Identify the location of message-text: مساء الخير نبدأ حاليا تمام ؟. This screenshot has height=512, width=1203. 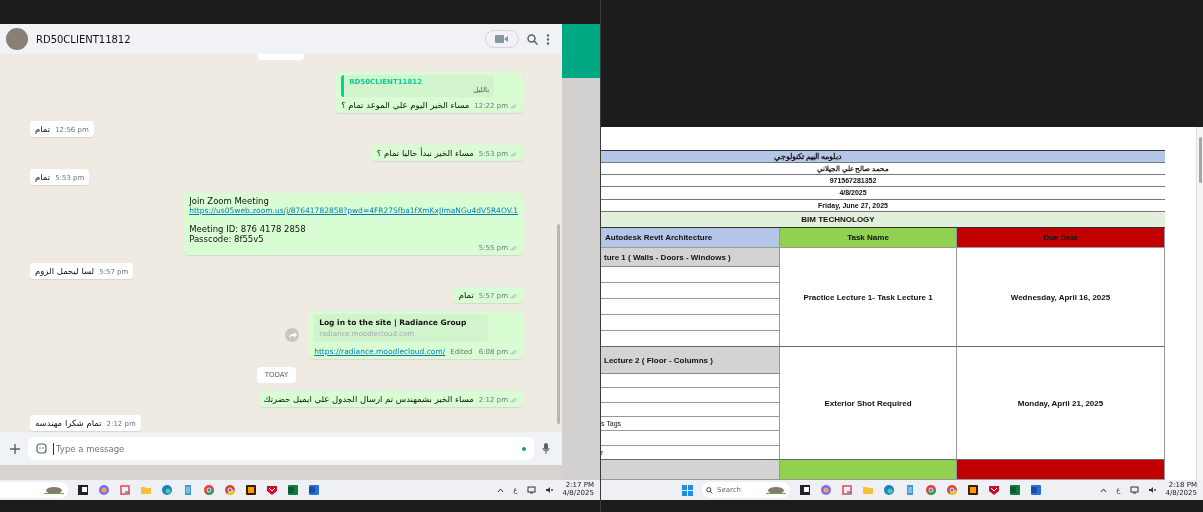
(425, 153).